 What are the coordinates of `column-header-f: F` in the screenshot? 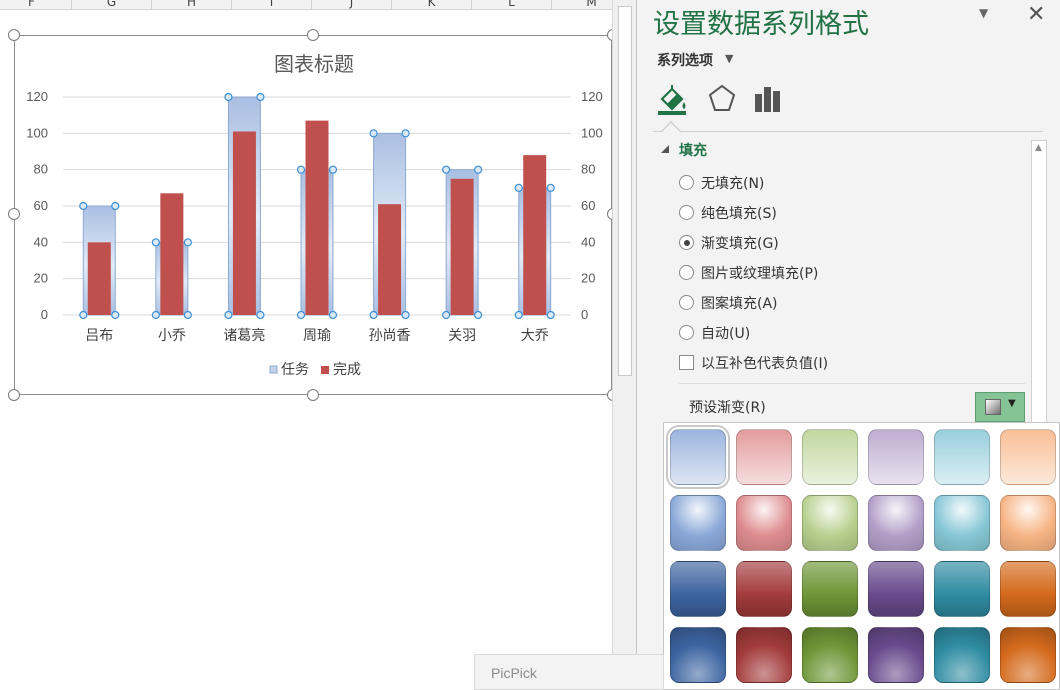 It's located at (36, 5).